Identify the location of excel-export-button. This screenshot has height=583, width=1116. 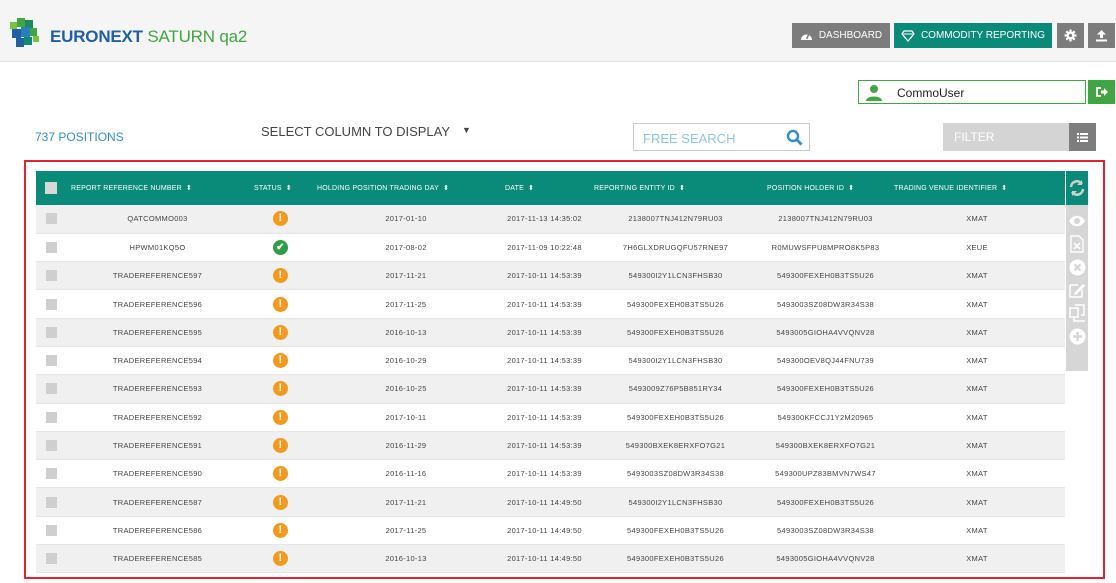
(1077, 244).